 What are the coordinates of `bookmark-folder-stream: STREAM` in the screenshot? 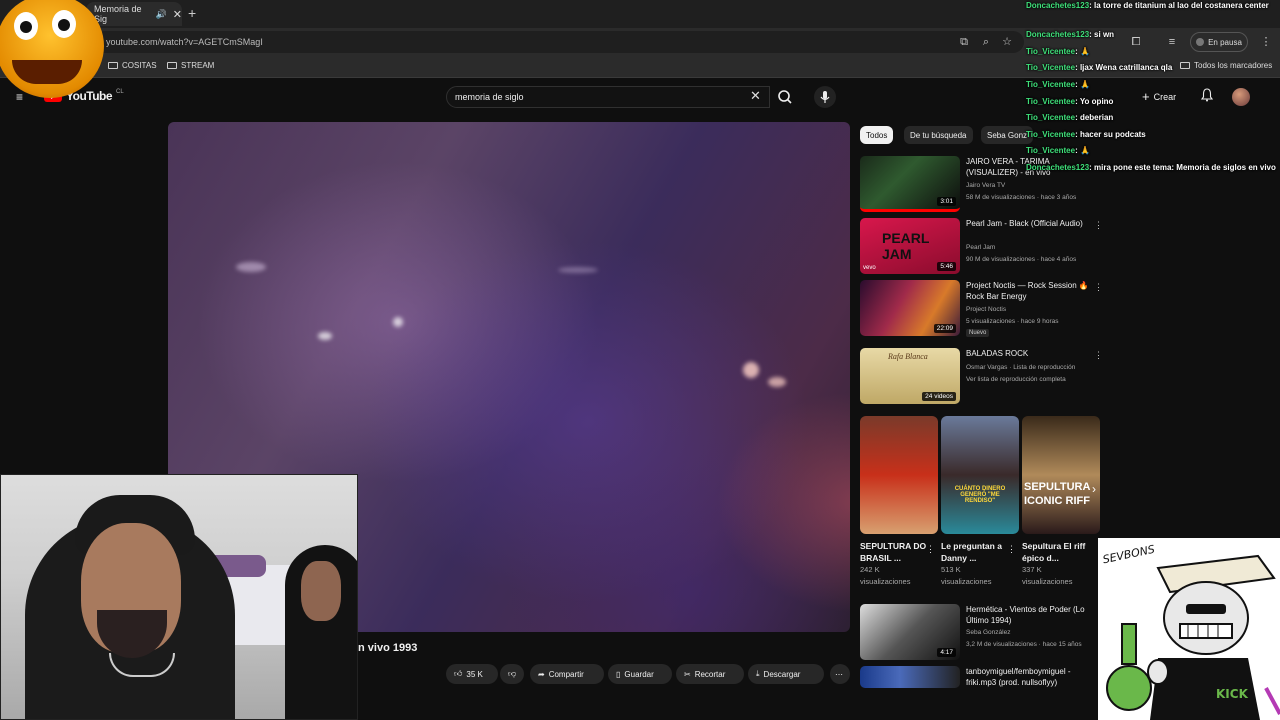 It's located at (190, 65).